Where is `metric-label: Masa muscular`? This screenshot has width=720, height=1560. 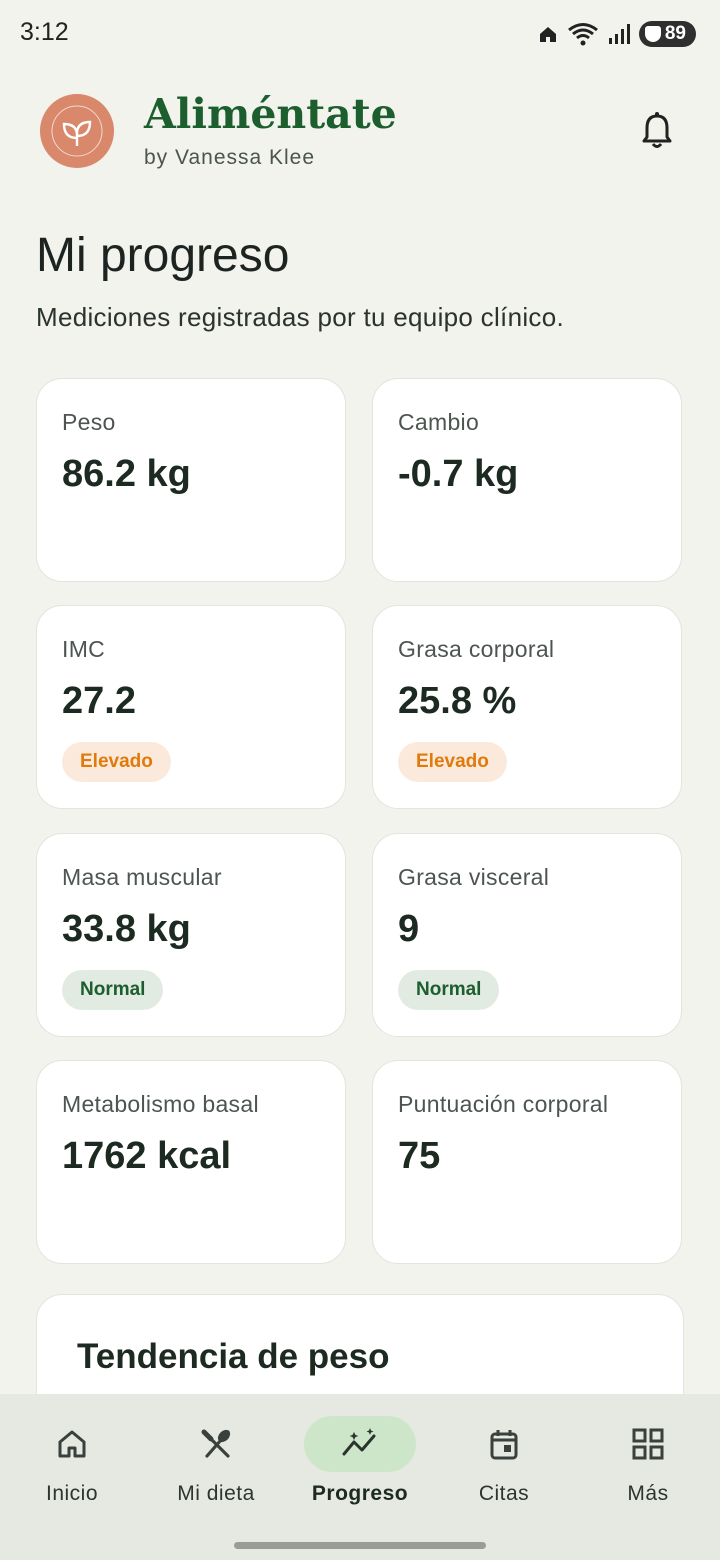
metric-label: Masa muscular is located at coordinates (142, 877).